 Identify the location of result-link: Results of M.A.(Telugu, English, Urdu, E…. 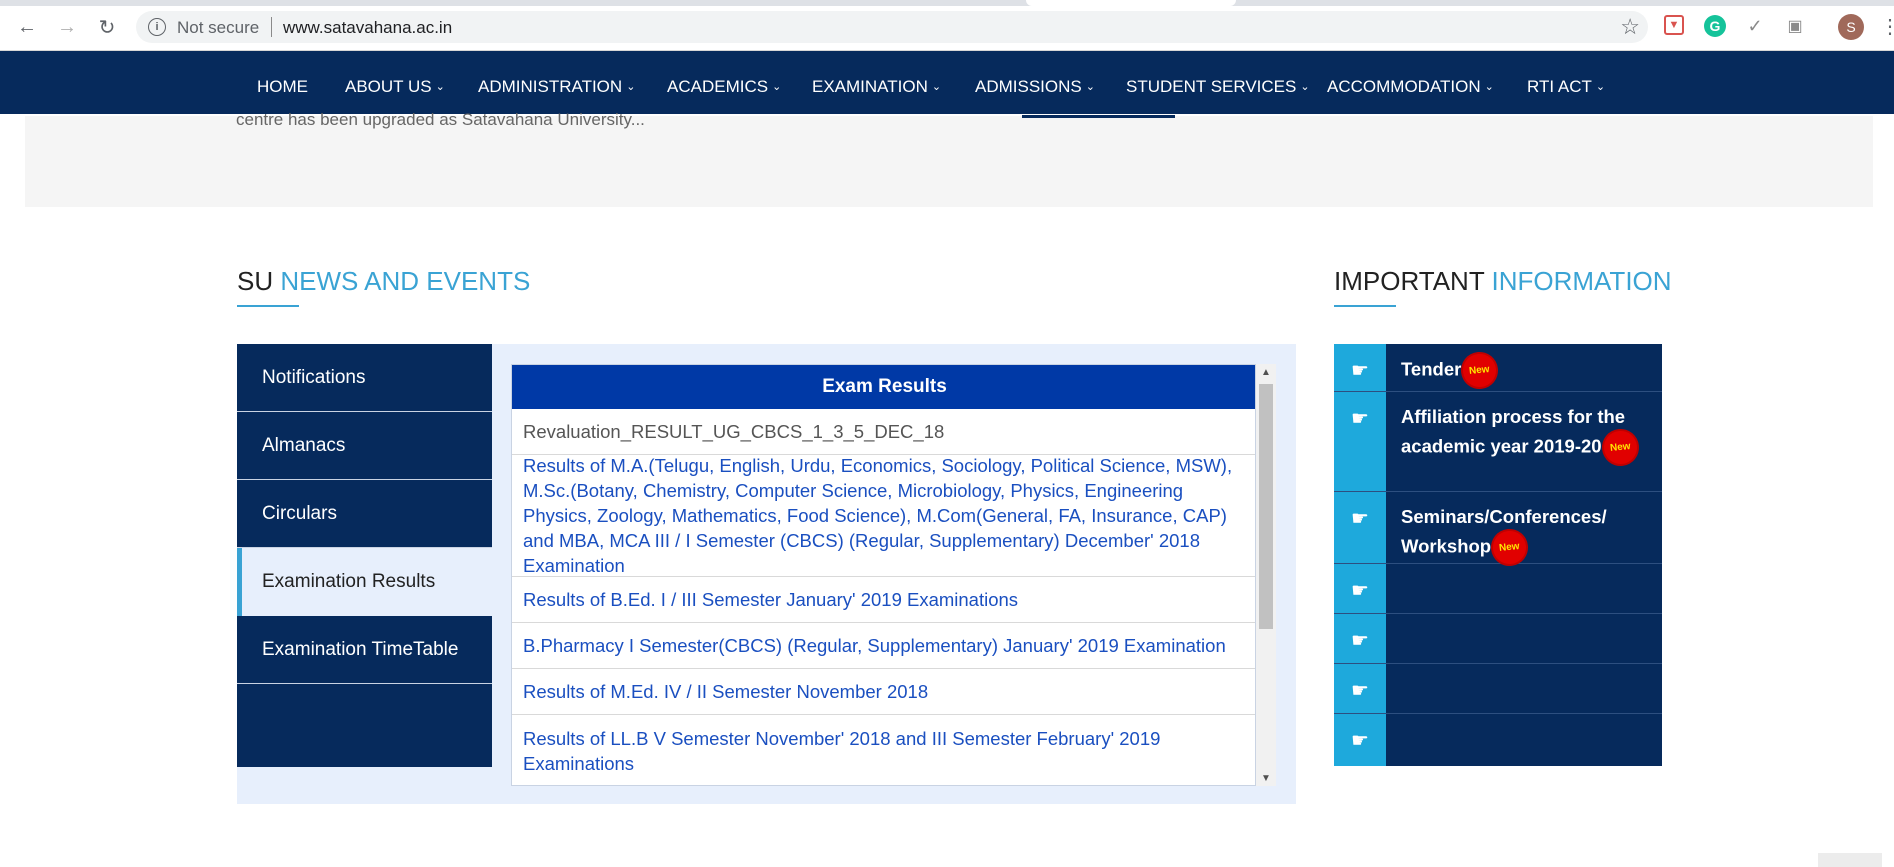
(884, 515).